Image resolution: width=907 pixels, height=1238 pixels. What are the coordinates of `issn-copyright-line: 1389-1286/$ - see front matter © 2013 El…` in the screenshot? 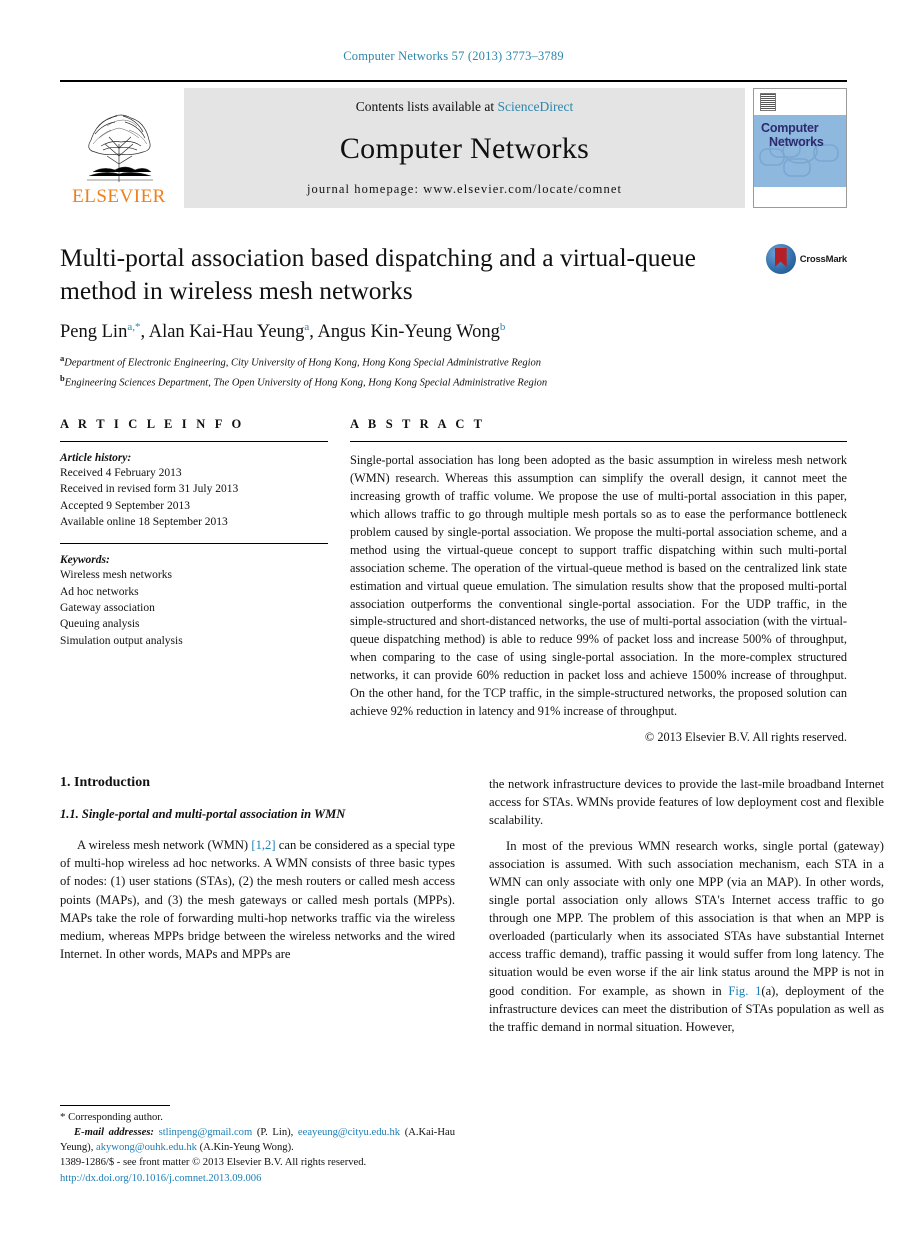 It's located at (213, 1163).